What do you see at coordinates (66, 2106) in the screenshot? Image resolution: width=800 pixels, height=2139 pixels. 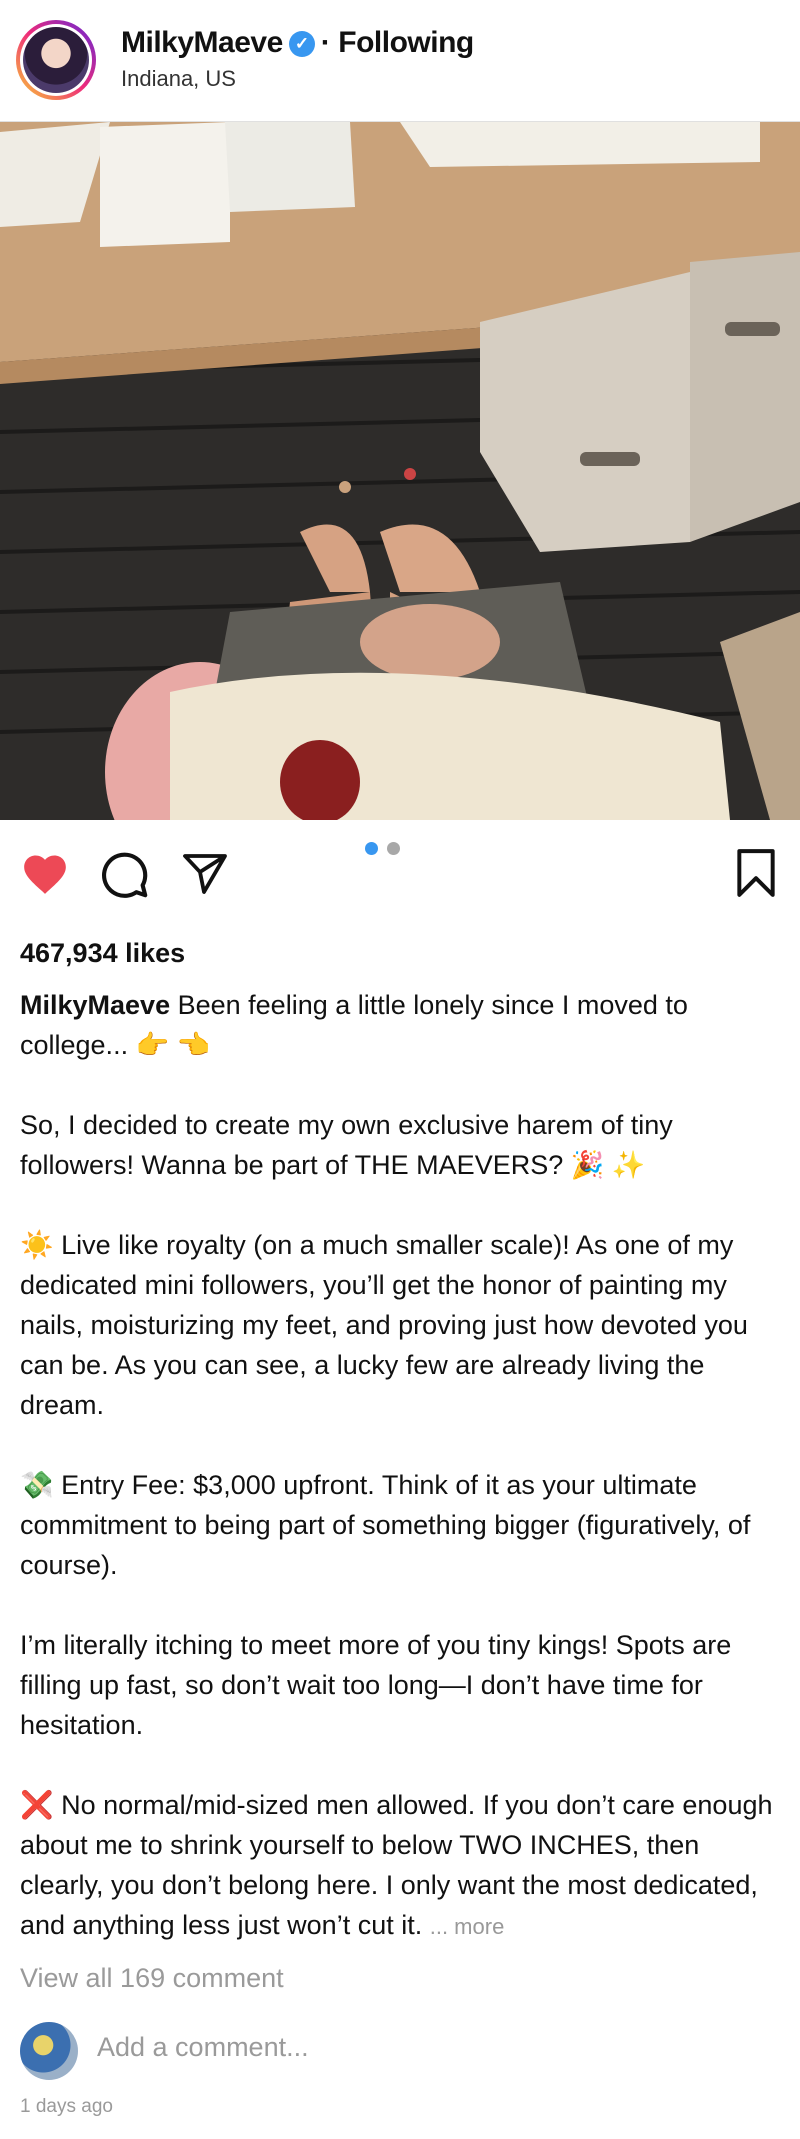 I see `post-timestamp: 1 days ago` at bounding box center [66, 2106].